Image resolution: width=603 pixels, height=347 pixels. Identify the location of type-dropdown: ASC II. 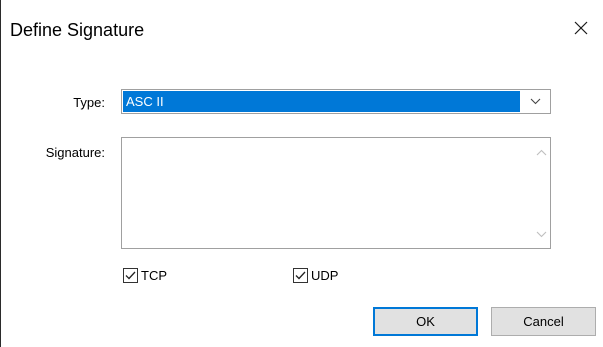
(336, 101).